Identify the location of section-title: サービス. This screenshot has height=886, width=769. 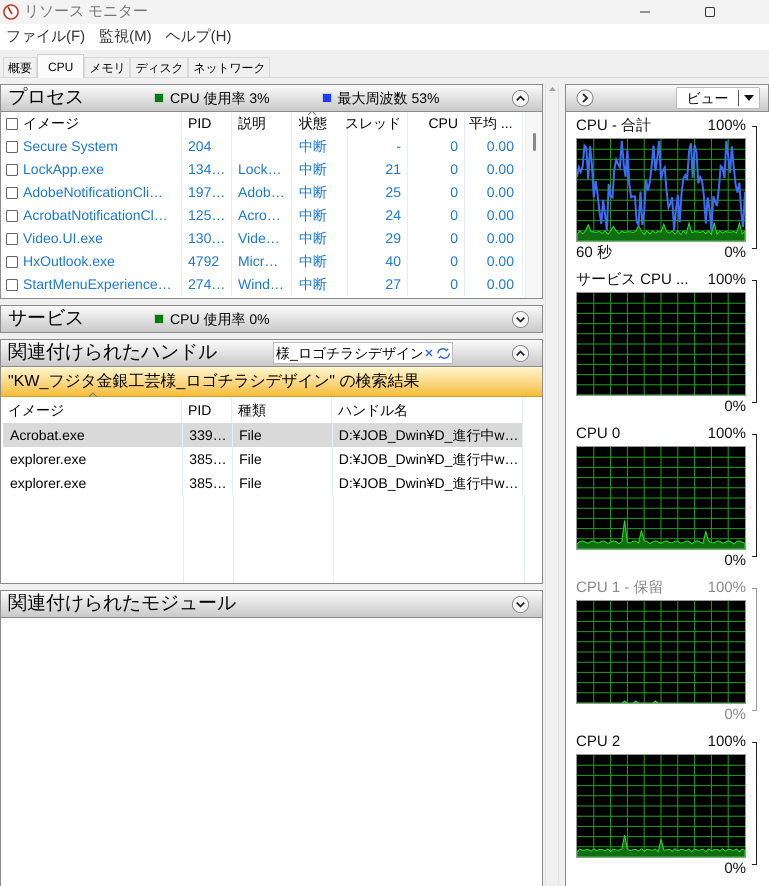
(46, 318).